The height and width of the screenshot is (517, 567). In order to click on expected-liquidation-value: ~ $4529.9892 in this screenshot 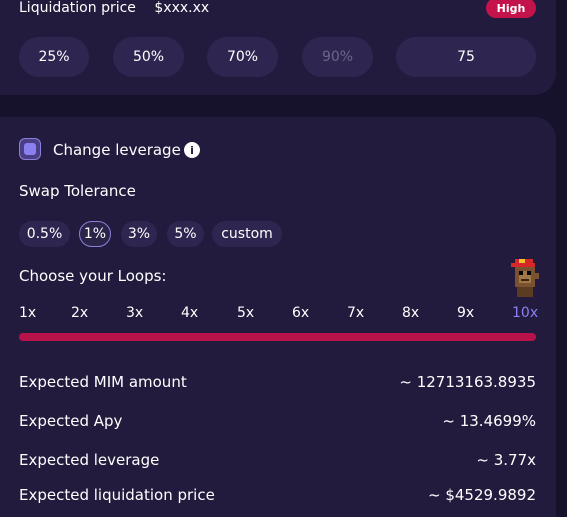, I will do `click(482, 495)`.